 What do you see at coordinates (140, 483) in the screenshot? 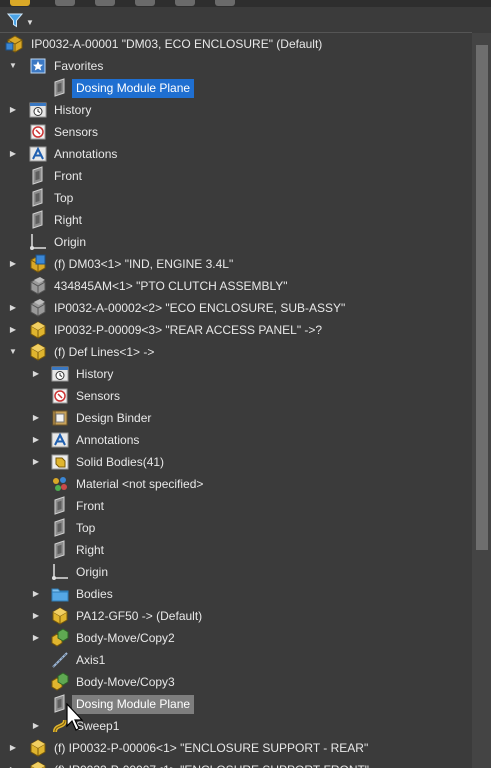
I see `tree-item-label: Material <not specified>` at bounding box center [140, 483].